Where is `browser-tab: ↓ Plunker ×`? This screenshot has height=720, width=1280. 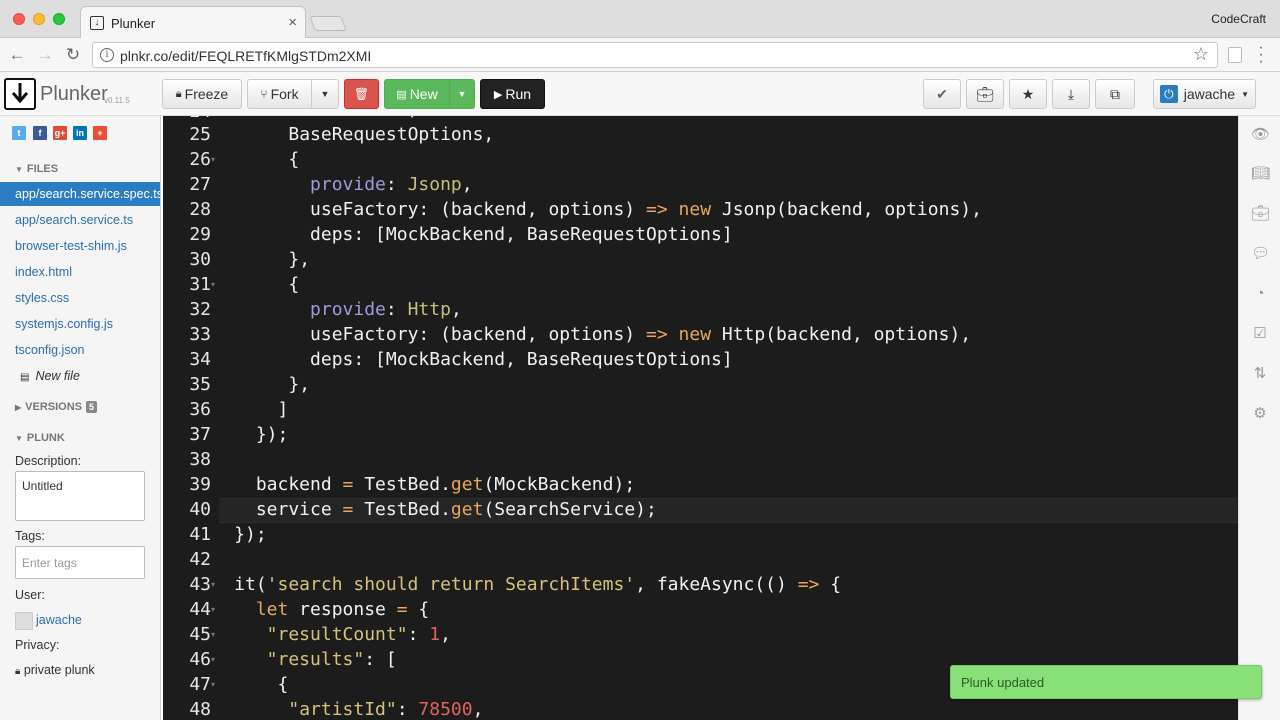 browser-tab: ↓ Plunker × is located at coordinates (193, 22).